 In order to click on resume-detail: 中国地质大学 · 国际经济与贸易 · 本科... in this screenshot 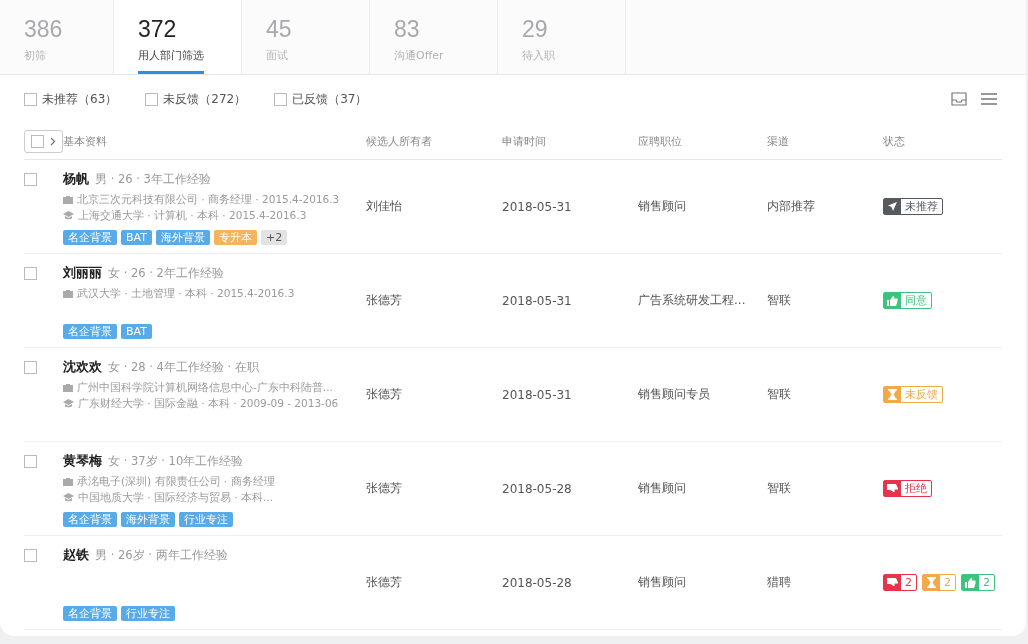, I will do `click(176, 497)`.